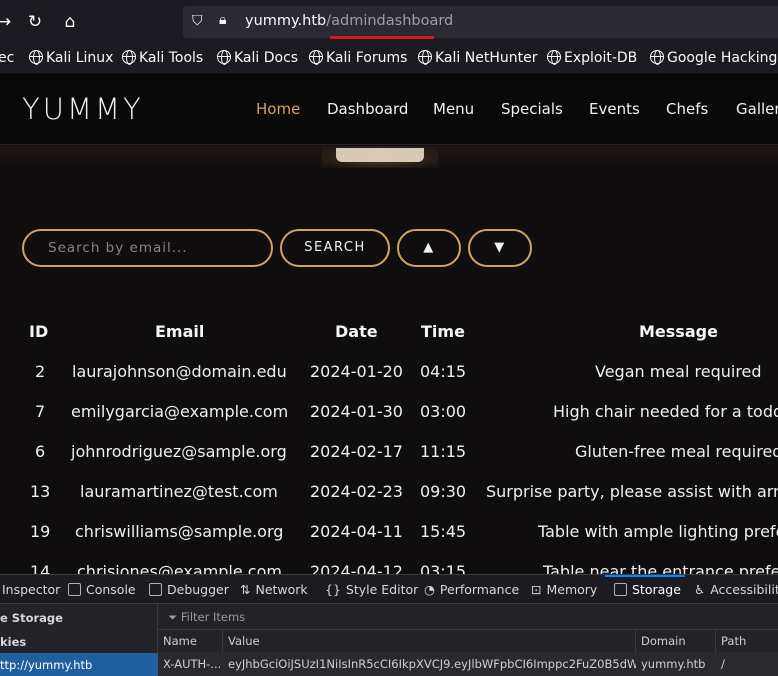 The height and width of the screenshot is (676, 778). What do you see at coordinates (676, 641) in the screenshot?
I see `column-domain: Domain` at bounding box center [676, 641].